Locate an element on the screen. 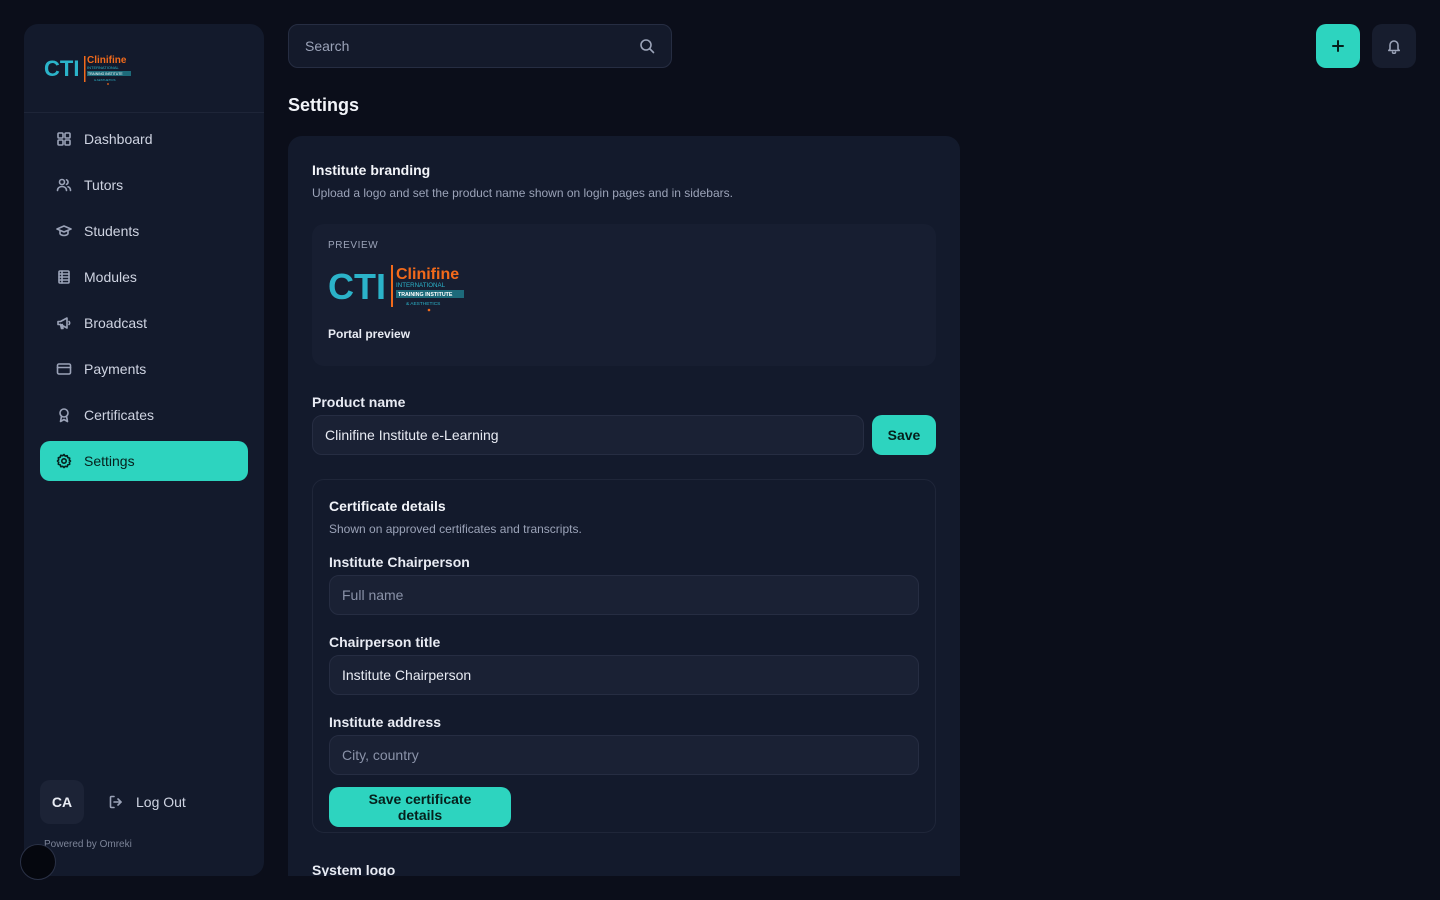 This screenshot has width=1440, height=900. sidebar-item-certificates: Certificates is located at coordinates (144, 415).